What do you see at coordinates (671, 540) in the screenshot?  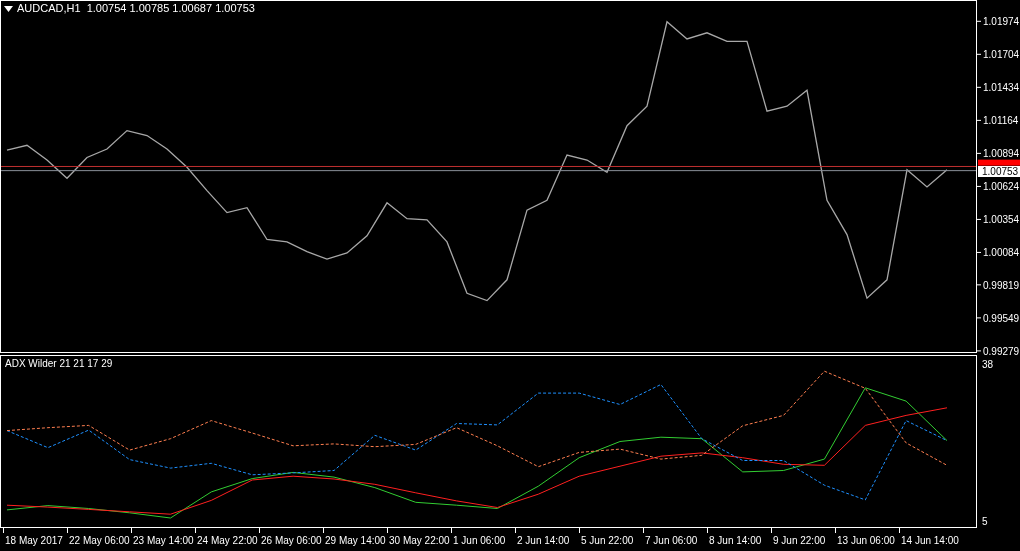 I see `time-tick-label: 7 Jun 06:00` at bounding box center [671, 540].